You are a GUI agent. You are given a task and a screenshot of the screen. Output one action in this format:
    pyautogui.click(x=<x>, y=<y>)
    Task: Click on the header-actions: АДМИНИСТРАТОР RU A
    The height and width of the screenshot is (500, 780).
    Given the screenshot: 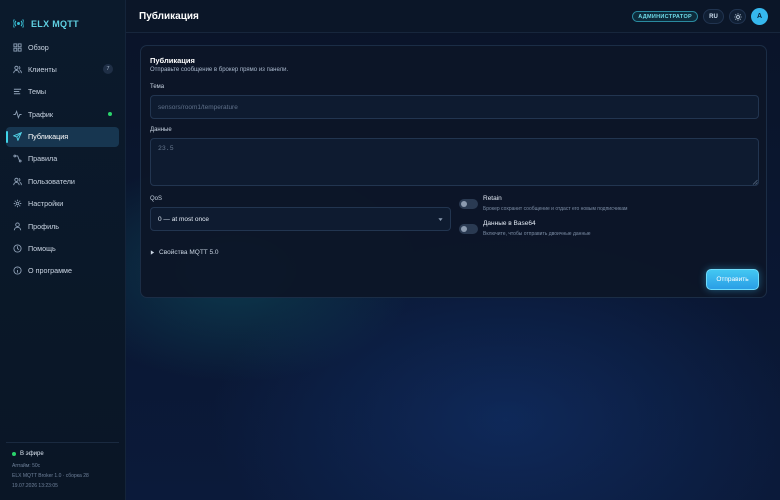 What is the action you would take?
    pyautogui.click(x=700, y=16)
    